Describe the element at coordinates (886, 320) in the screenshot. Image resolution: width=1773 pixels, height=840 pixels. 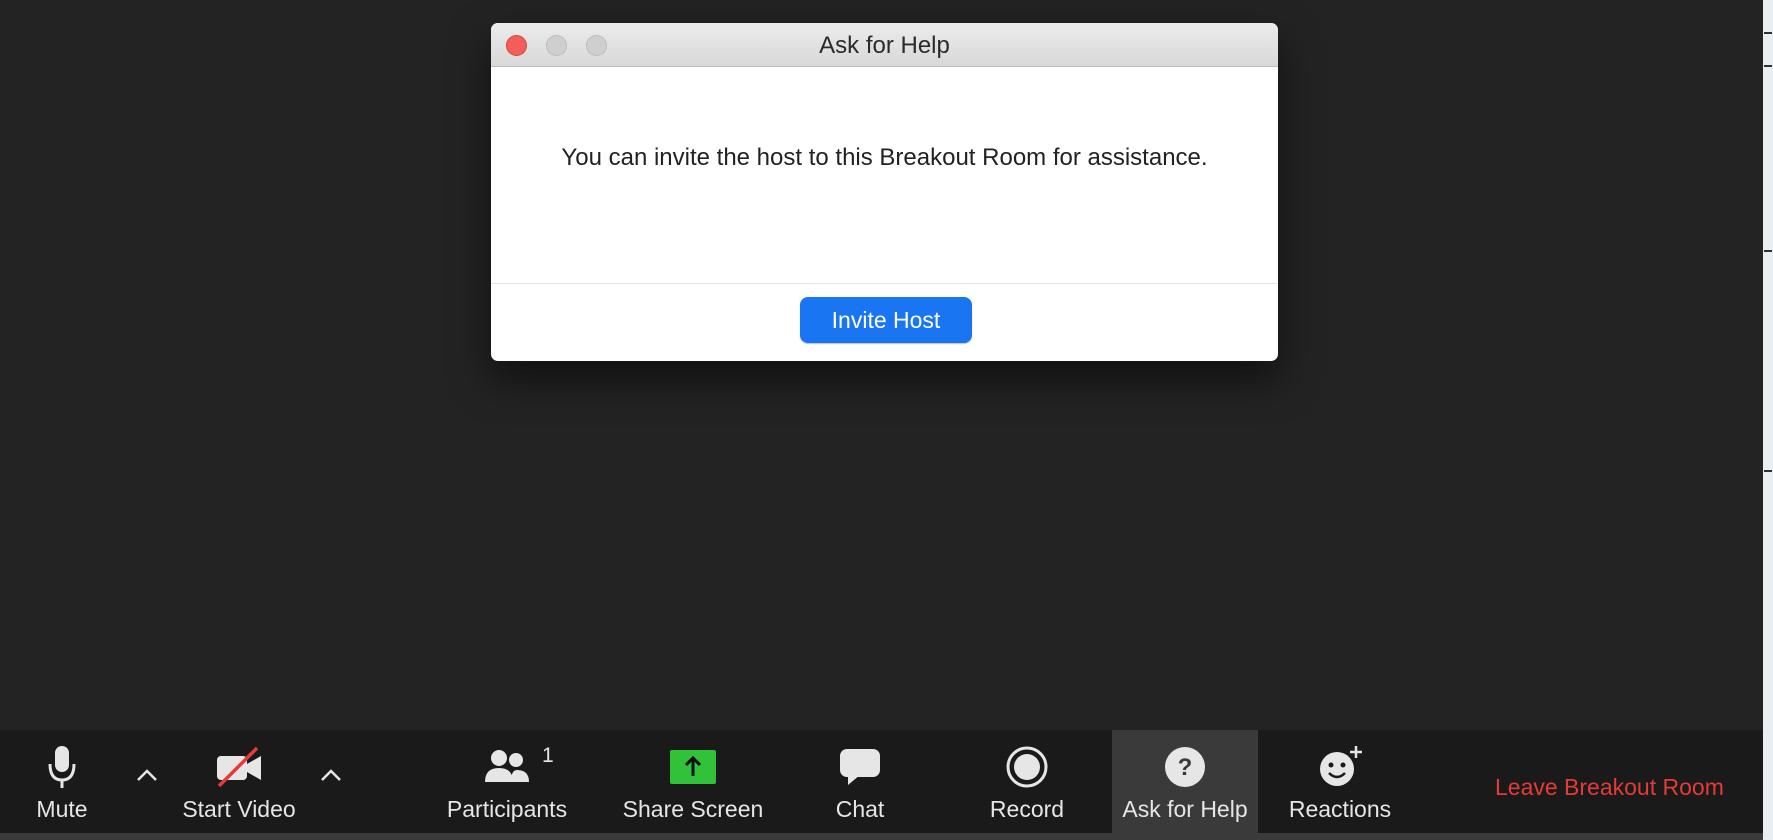
I see `invite-host-button: Invite Host` at that location.